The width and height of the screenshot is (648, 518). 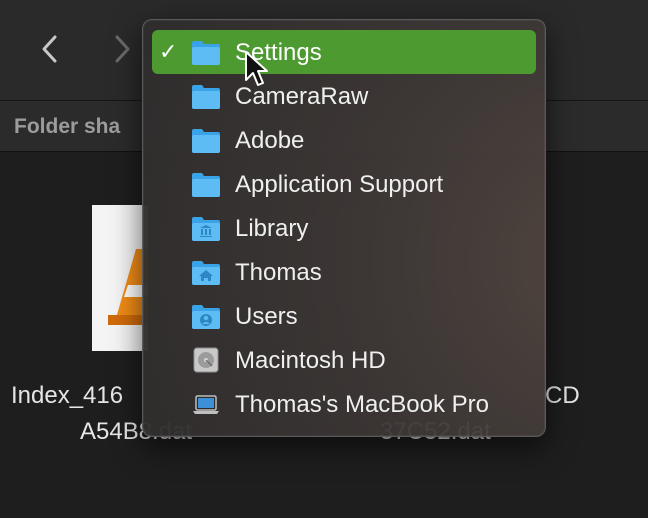 I want to click on menu-item-label: Application Support, so click(x=339, y=184).